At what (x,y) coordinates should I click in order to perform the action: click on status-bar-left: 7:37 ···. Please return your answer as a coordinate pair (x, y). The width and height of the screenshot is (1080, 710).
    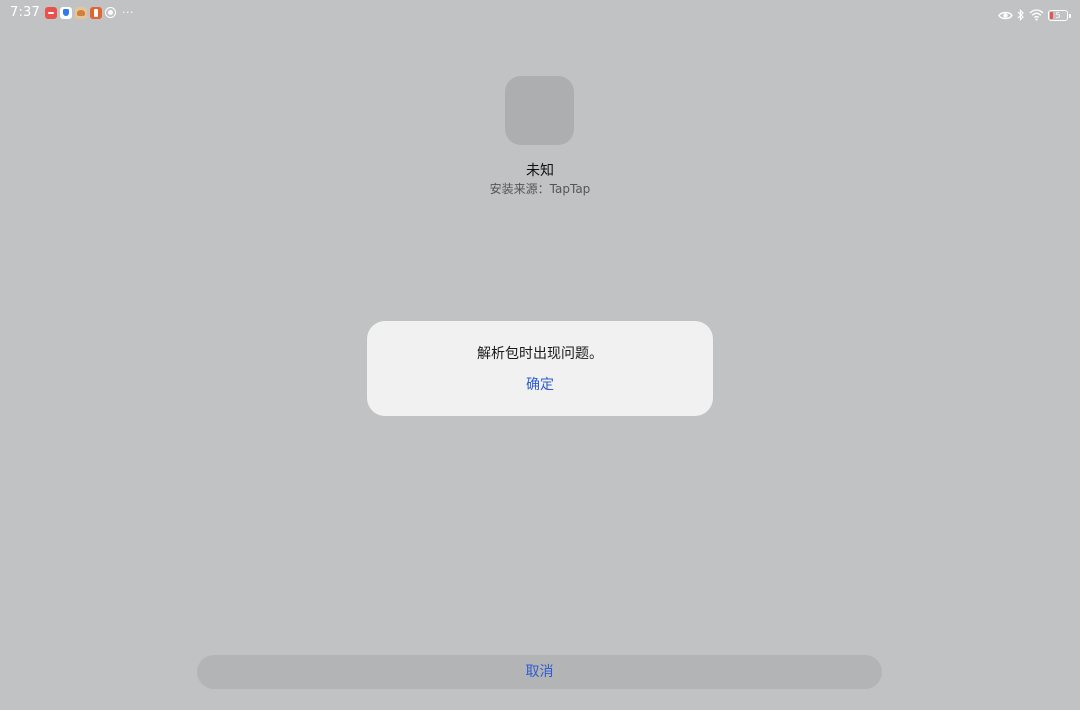
    Looking at the image, I should click on (72, 12).